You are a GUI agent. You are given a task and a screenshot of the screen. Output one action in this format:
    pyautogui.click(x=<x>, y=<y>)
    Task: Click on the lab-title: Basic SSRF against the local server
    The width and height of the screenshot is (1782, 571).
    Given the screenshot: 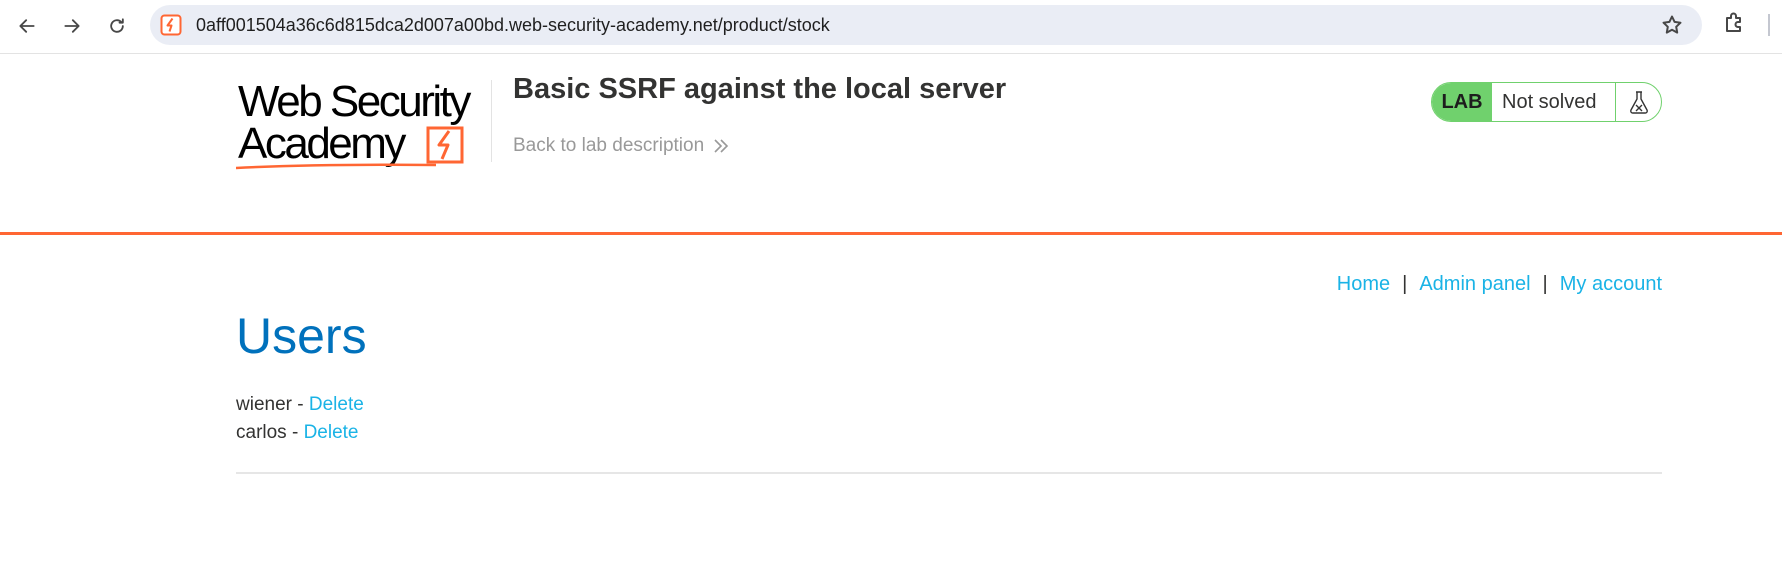 What is the action you would take?
    pyautogui.click(x=760, y=89)
    